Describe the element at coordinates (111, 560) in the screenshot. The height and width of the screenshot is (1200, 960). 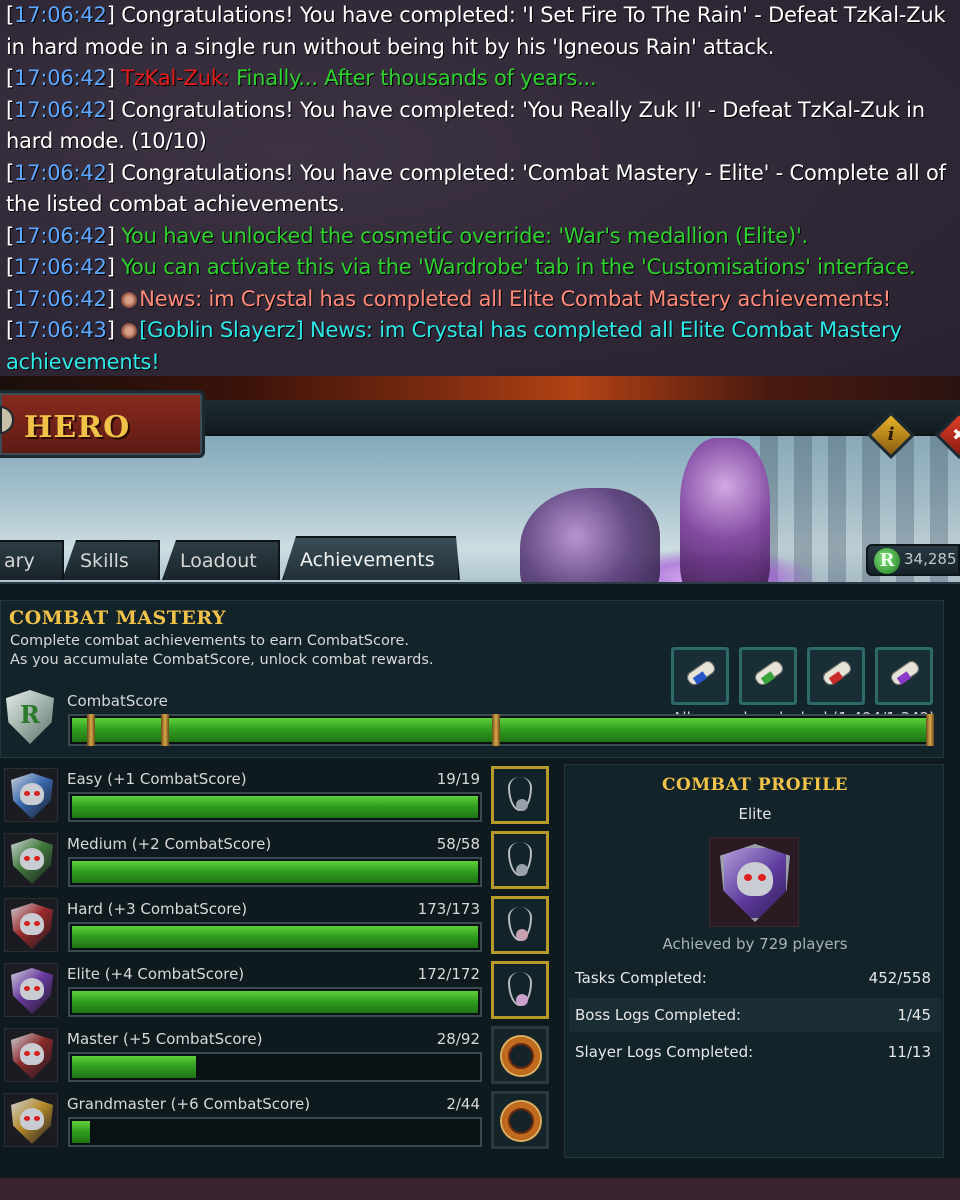
I see `tab-skills: Skills` at that location.